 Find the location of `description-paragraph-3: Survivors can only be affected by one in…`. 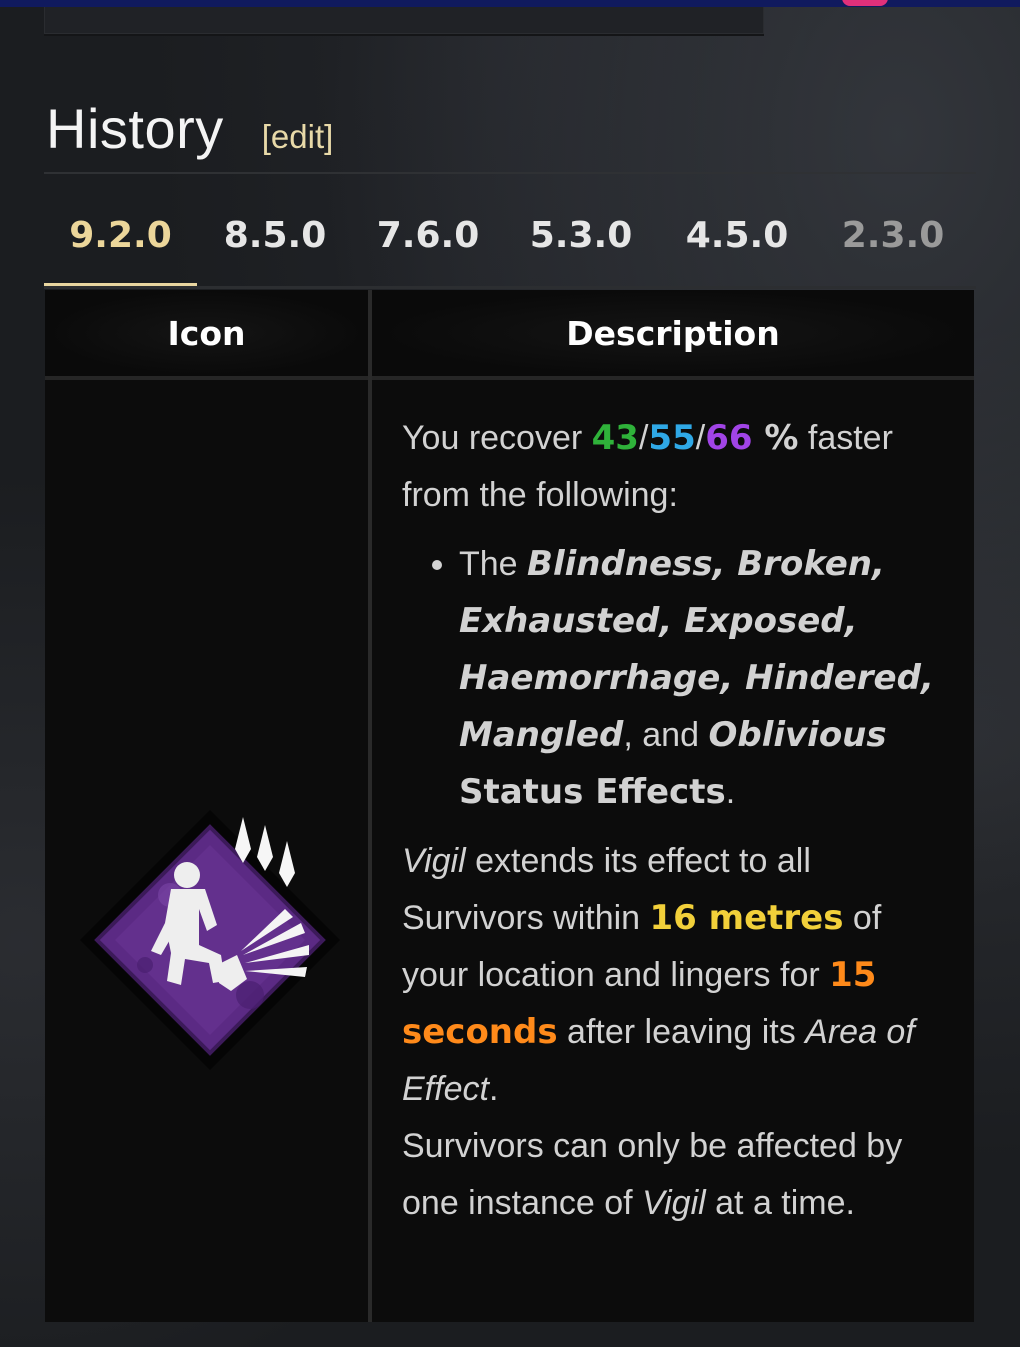

description-paragraph-3: Survivors can only be affected by one in… is located at coordinates (677, 1175).